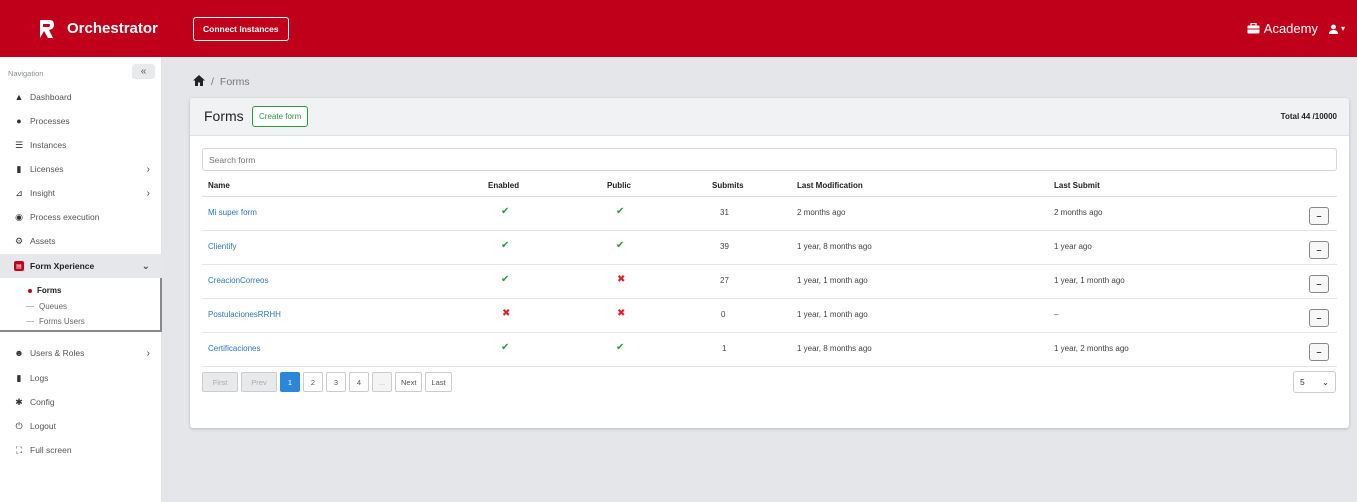  I want to click on breadcrumb: / Forms, so click(221, 82).